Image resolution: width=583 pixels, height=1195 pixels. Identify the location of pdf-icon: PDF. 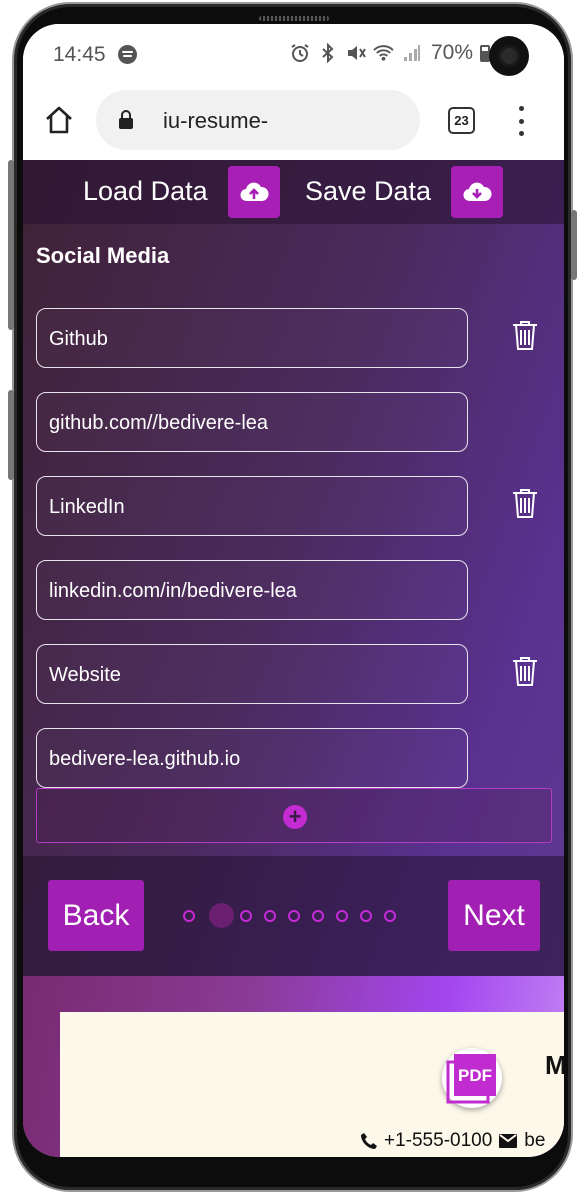
(471, 1079).